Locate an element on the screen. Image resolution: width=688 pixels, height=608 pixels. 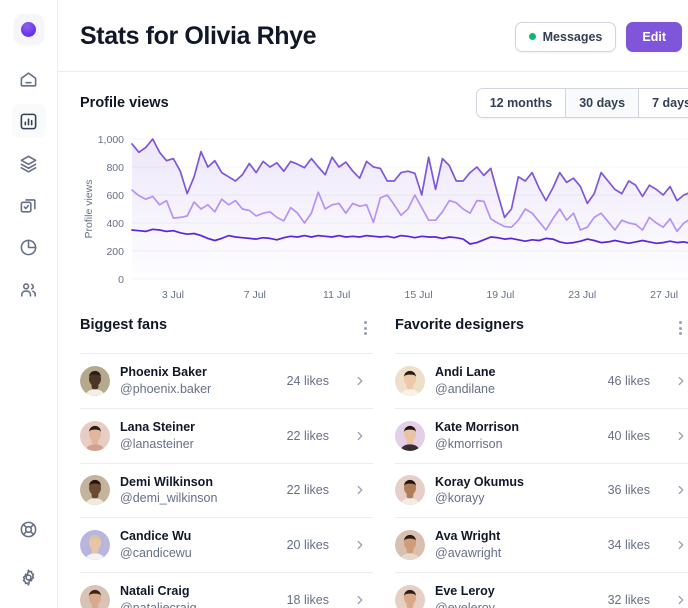
list-item: Eve Leroy @eveleroy 32 likes is located at coordinates (541, 590).